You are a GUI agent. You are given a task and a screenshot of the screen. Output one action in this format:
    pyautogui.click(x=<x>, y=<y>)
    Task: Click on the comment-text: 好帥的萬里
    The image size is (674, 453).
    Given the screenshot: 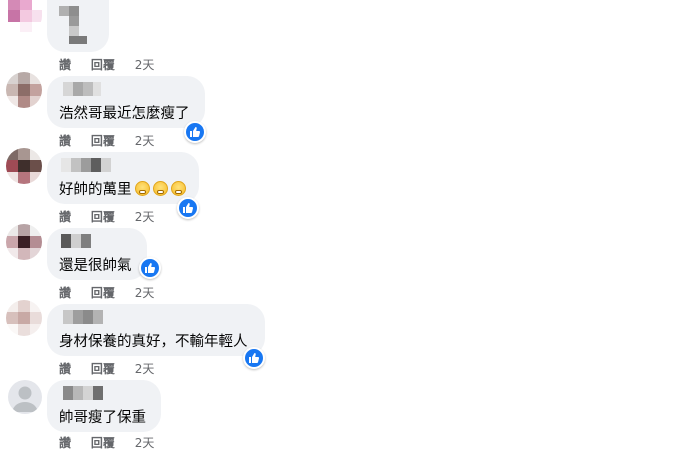 What is the action you would take?
    pyautogui.click(x=122, y=188)
    